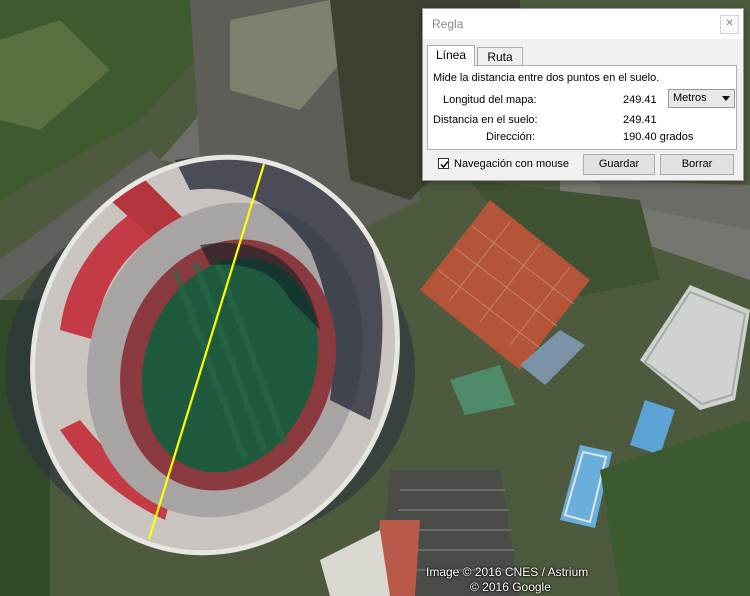  Describe the element at coordinates (583, 24) in the screenshot. I see `dialog-titlebar: Regla ✕` at that location.